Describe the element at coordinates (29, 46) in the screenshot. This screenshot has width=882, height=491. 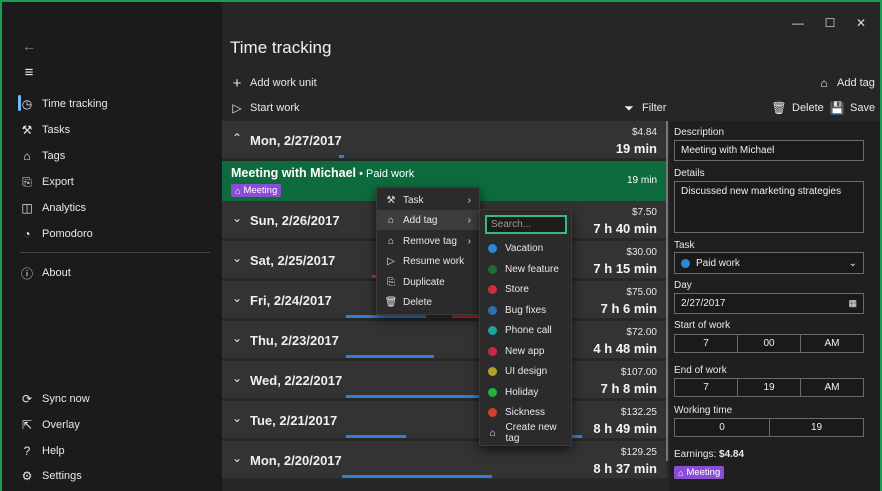
I see `back-arrow-icon: ←` at that location.